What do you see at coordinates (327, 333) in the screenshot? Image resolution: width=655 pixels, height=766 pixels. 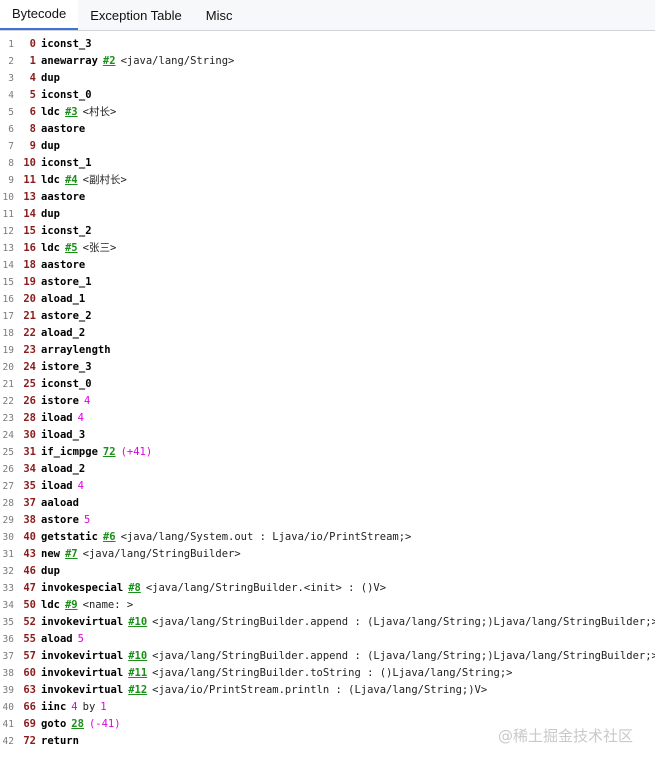 I see `code-line: 18 22 aload_2` at bounding box center [327, 333].